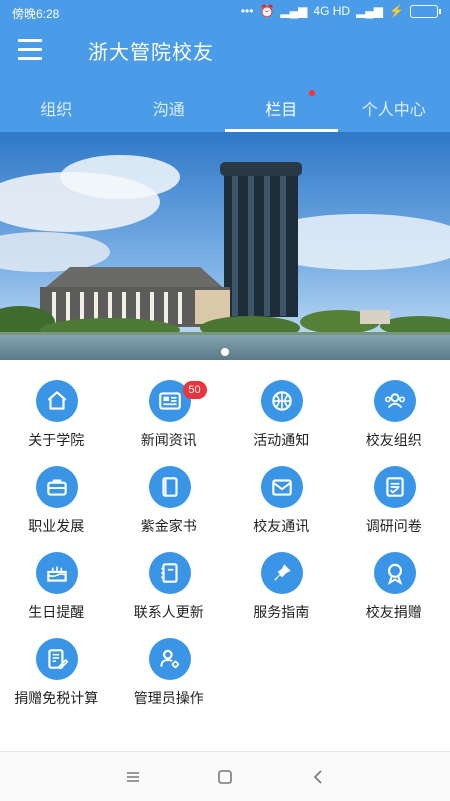  What do you see at coordinates (396, 11) in the screenshot?
I see `charging-icon: ⚡` at bounding box center [396, 11].